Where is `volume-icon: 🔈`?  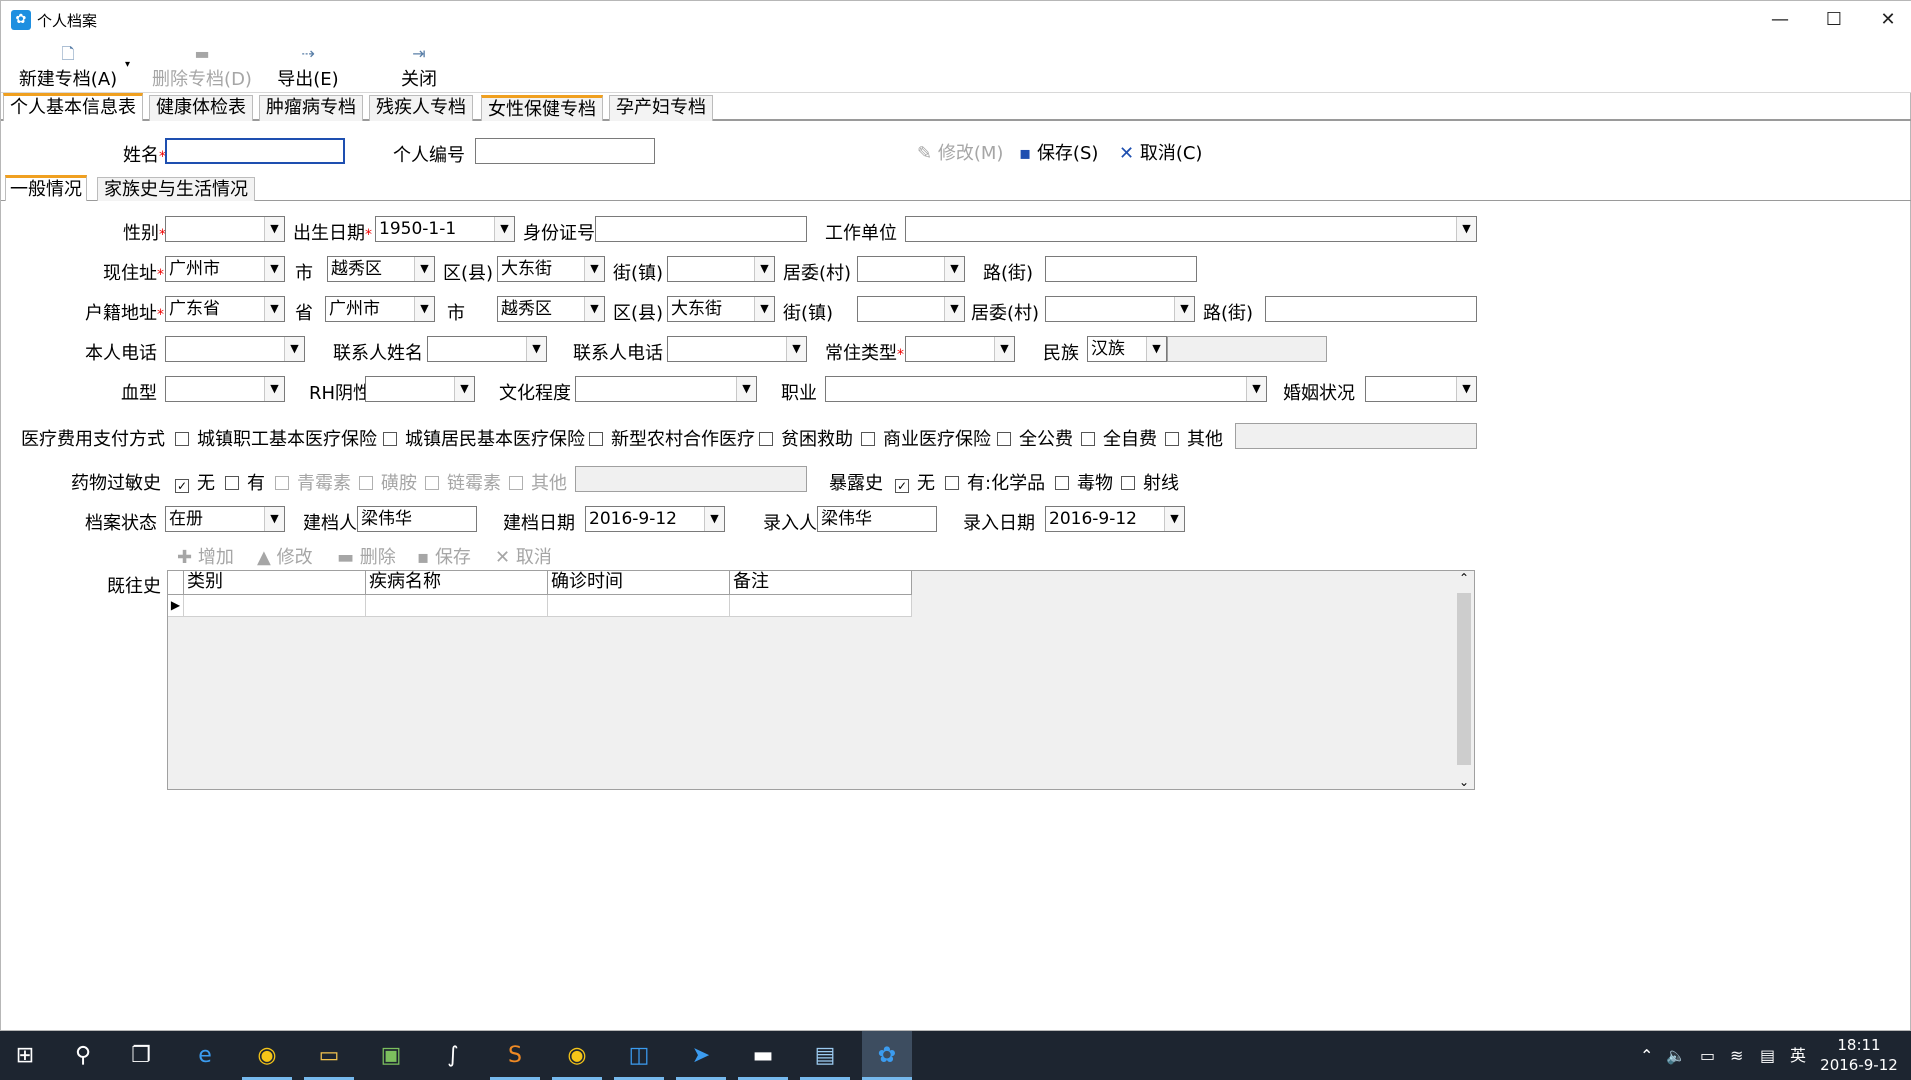
volume-icon: 🔈 is located at coordinates (1676, 1055).